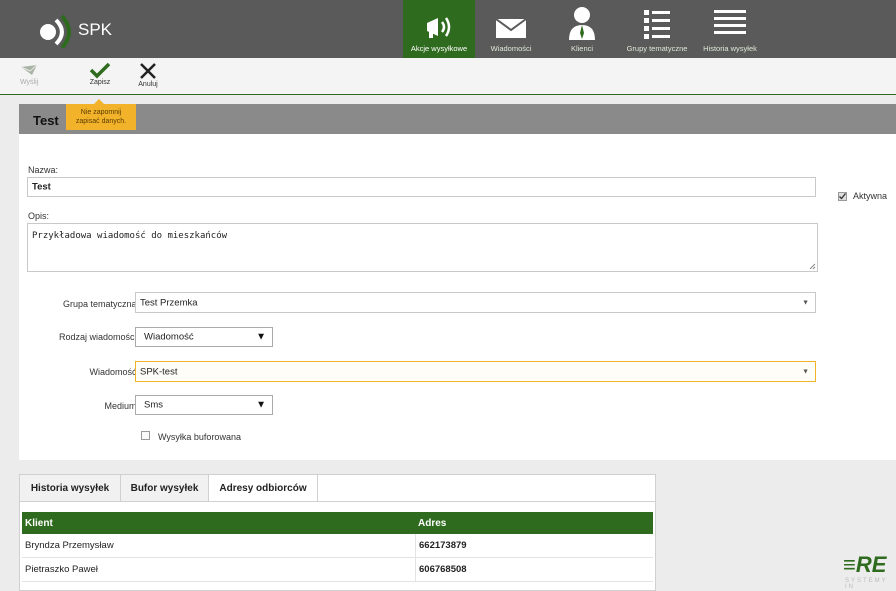 This screenshot has width=896, height=591. I want to click on brand-tagline: SYSTEMY IN, so click(866, 584).